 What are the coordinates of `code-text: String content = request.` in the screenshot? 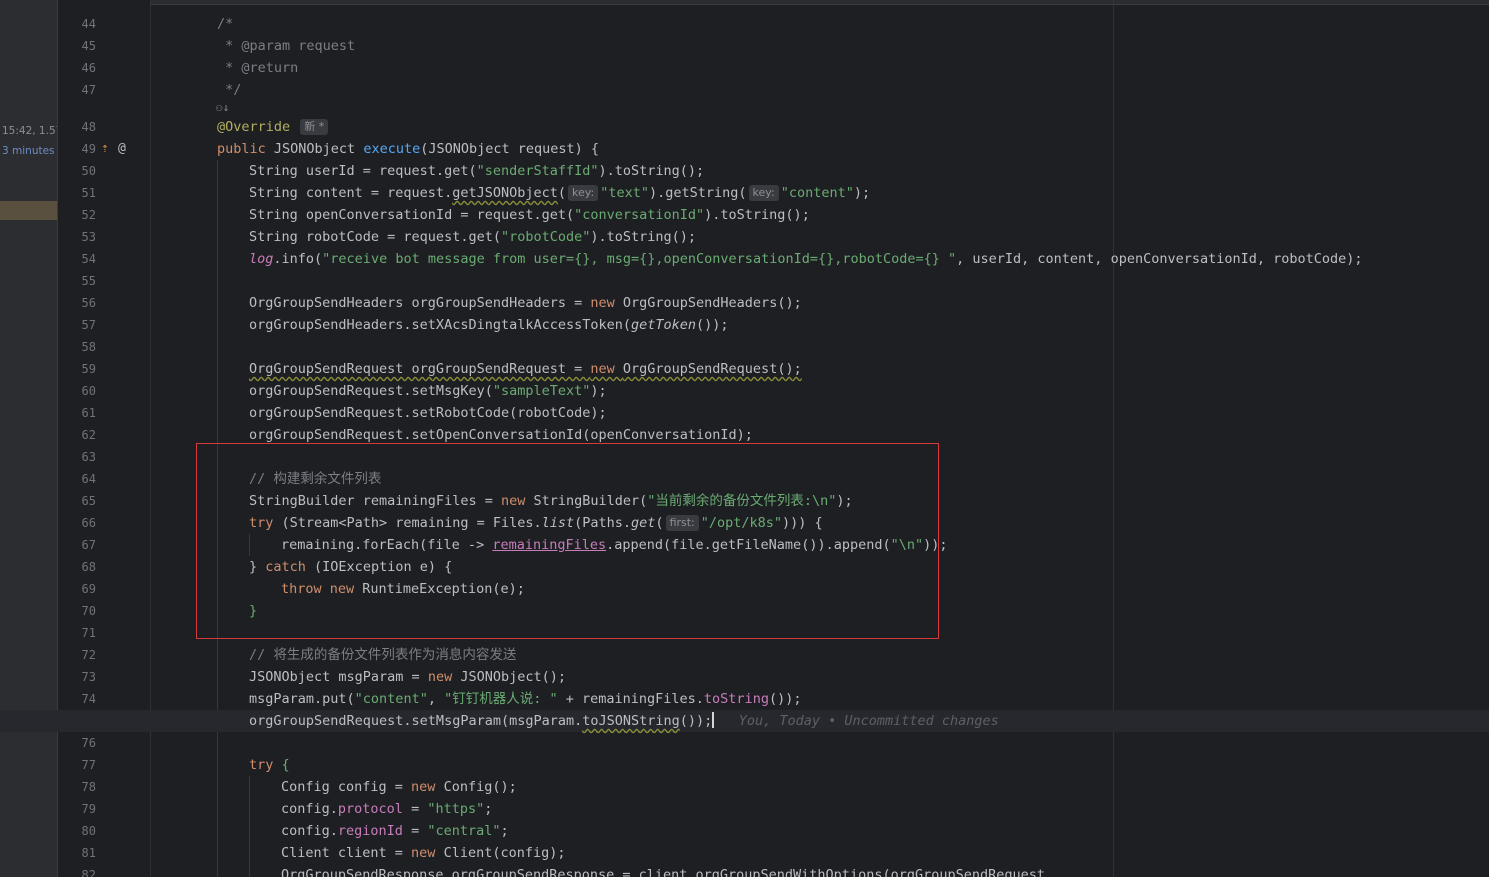 It's located at (351, 193).